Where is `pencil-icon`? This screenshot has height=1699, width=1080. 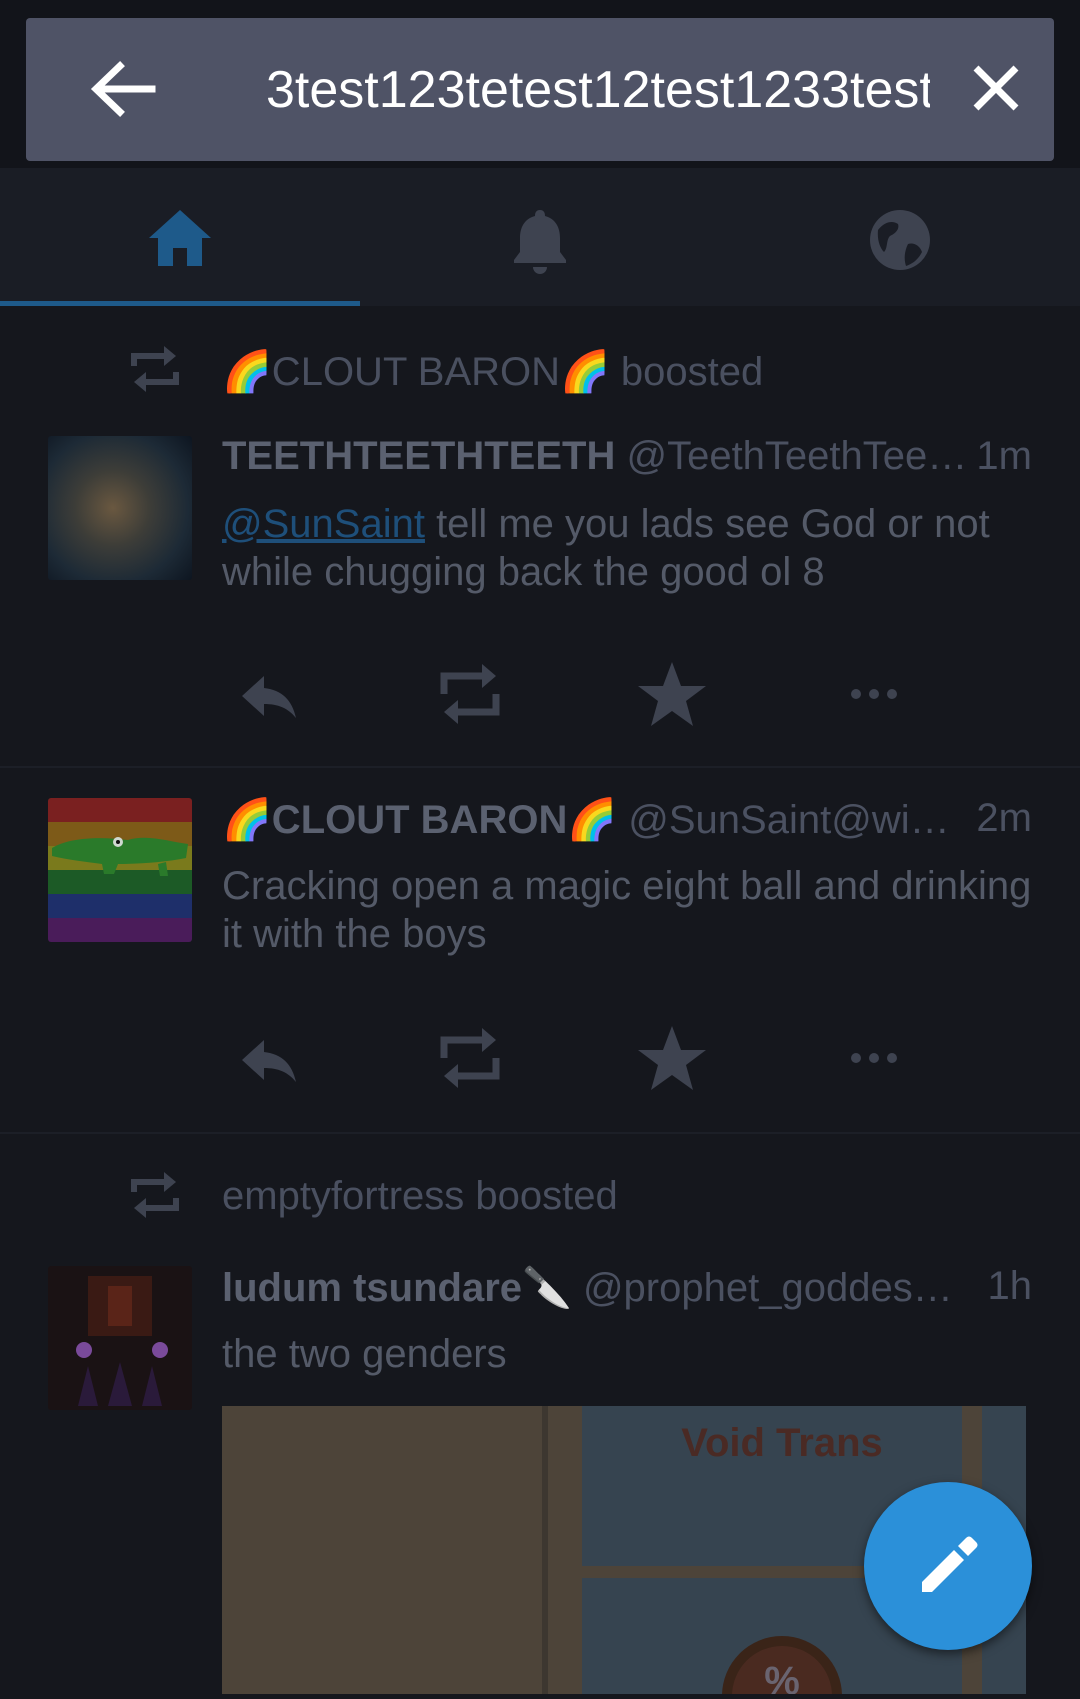
pencil-icon is located at coordinates (950, 1564).